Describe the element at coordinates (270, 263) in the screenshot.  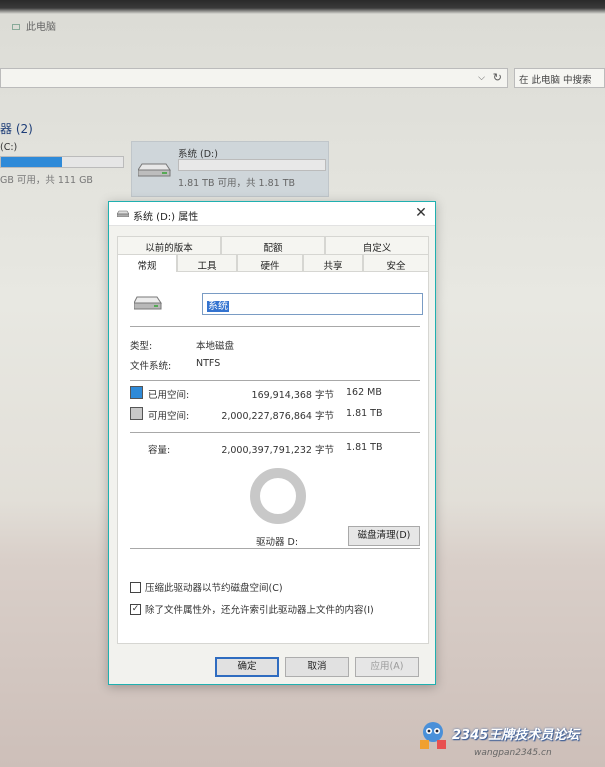
I see `tab-hardware: 硬件` at that location.